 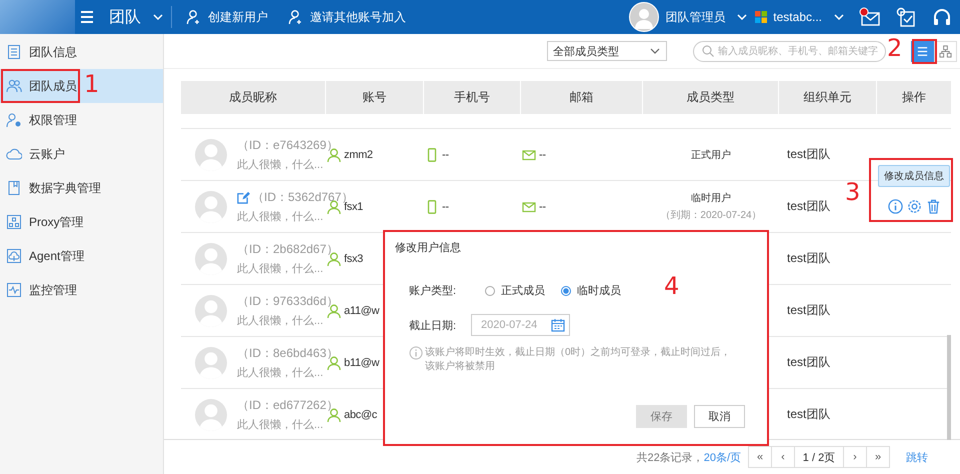 I want to click on pager-button: ›, so click(x=855, y=457).